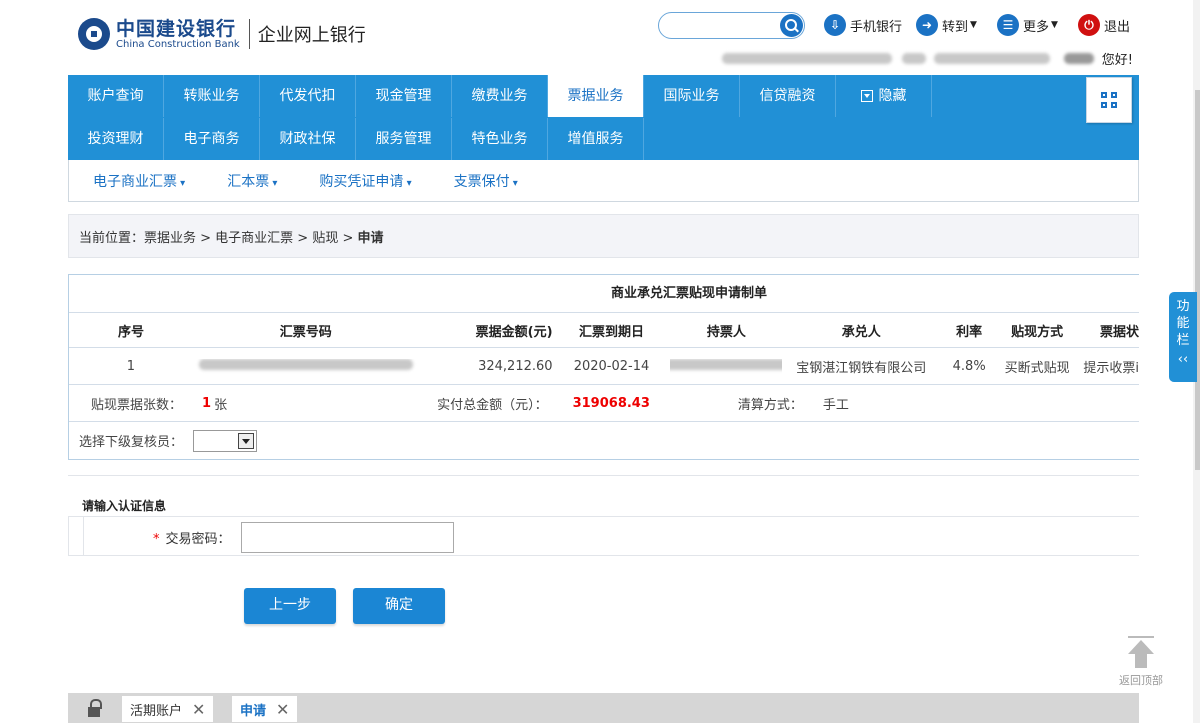 Image resolution: width=1200 pixels, height=723 pixels. What do you see at coordinates (207, 403) in the screenshot?
I see `count-value: 1` at bounding box center [207, 403].